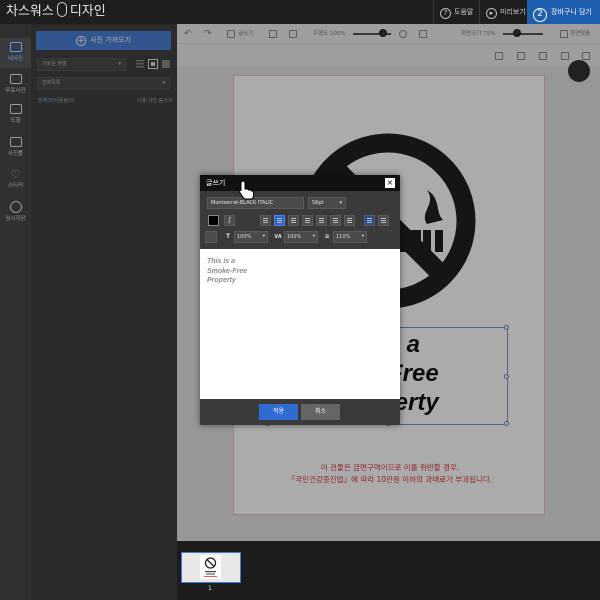  What do you see at coordinates (343, 237) in the screenshot?
I see `line-height-value: 110%` at bounding box center [343, 237].